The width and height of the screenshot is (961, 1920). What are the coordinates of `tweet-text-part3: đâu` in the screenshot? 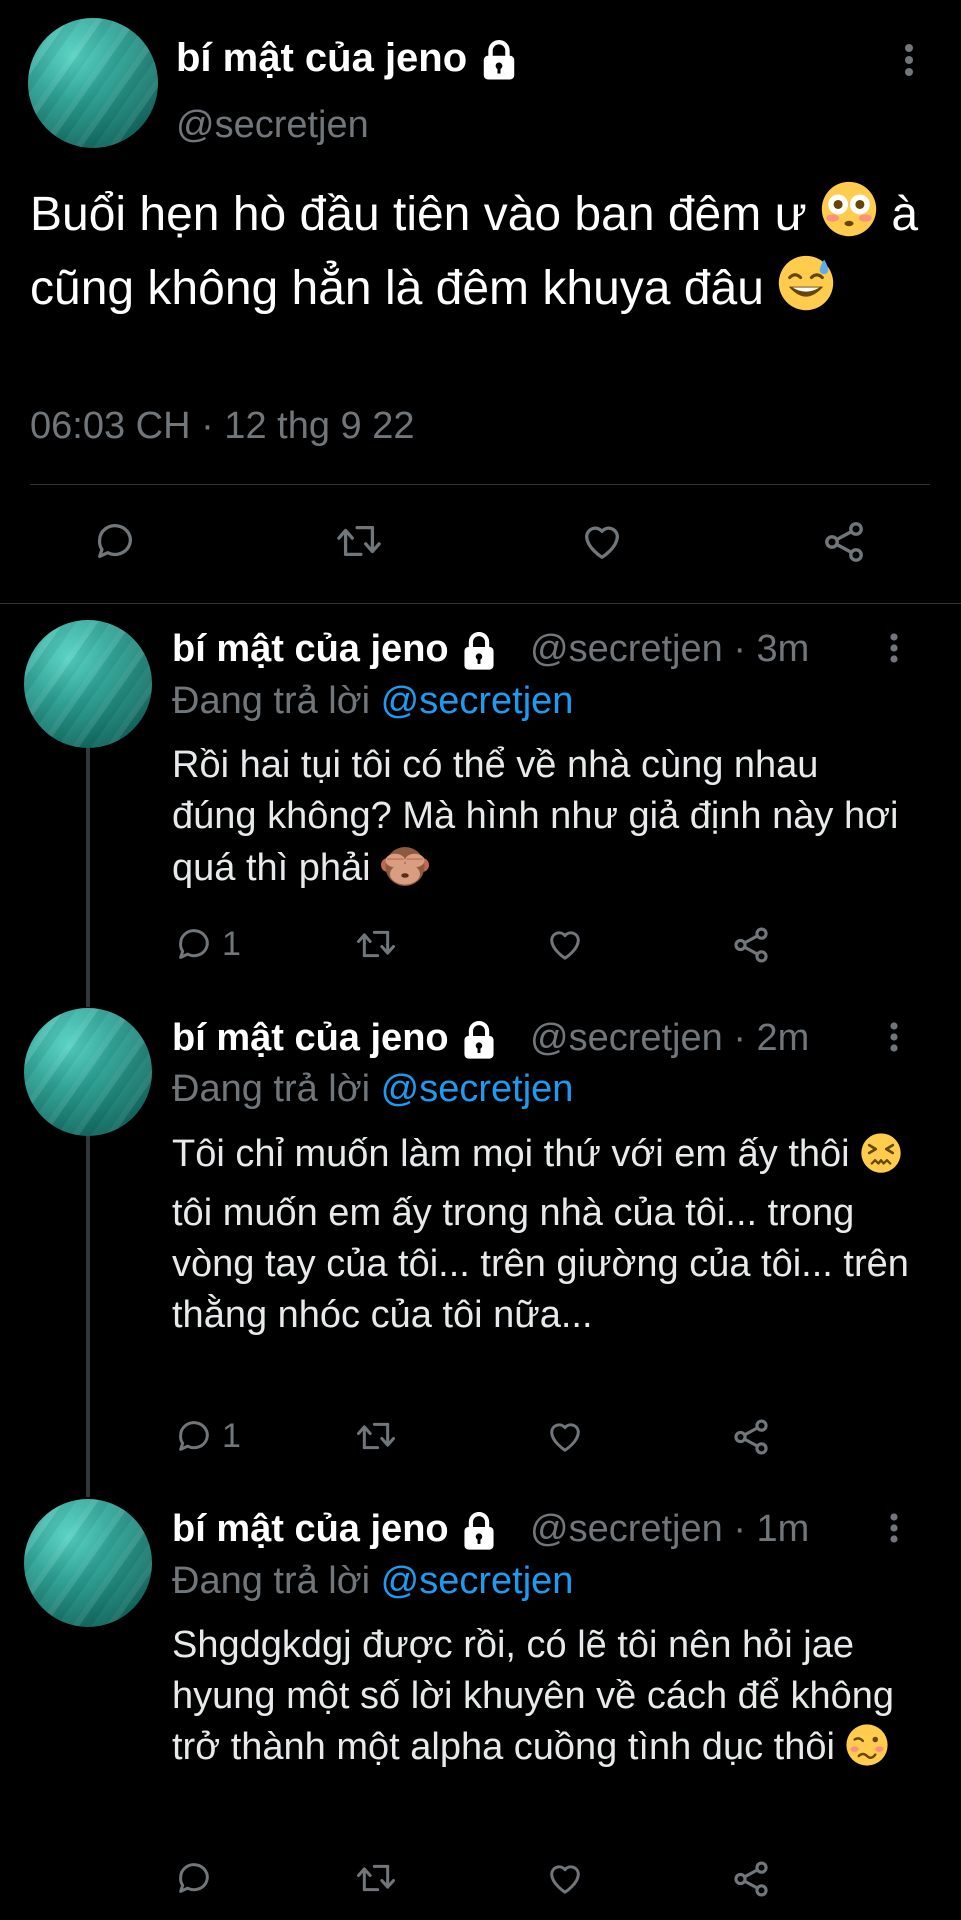 It's located at (723, 288).